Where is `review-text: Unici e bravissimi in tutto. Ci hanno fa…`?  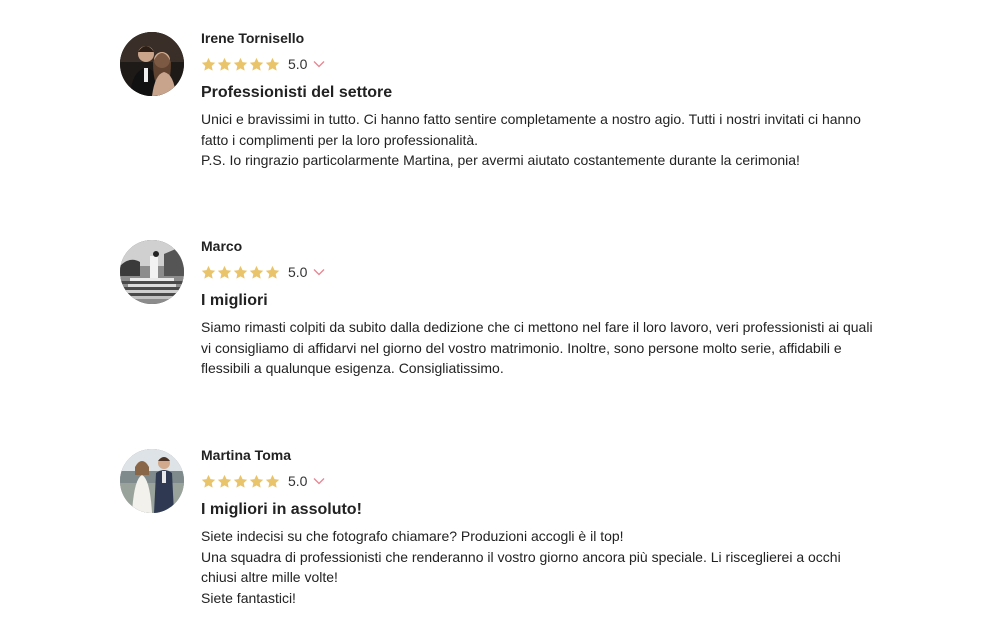 review-text: Unici e bravissimi in tutto. Ci hanno fa… is located at coordinates (531, 139).